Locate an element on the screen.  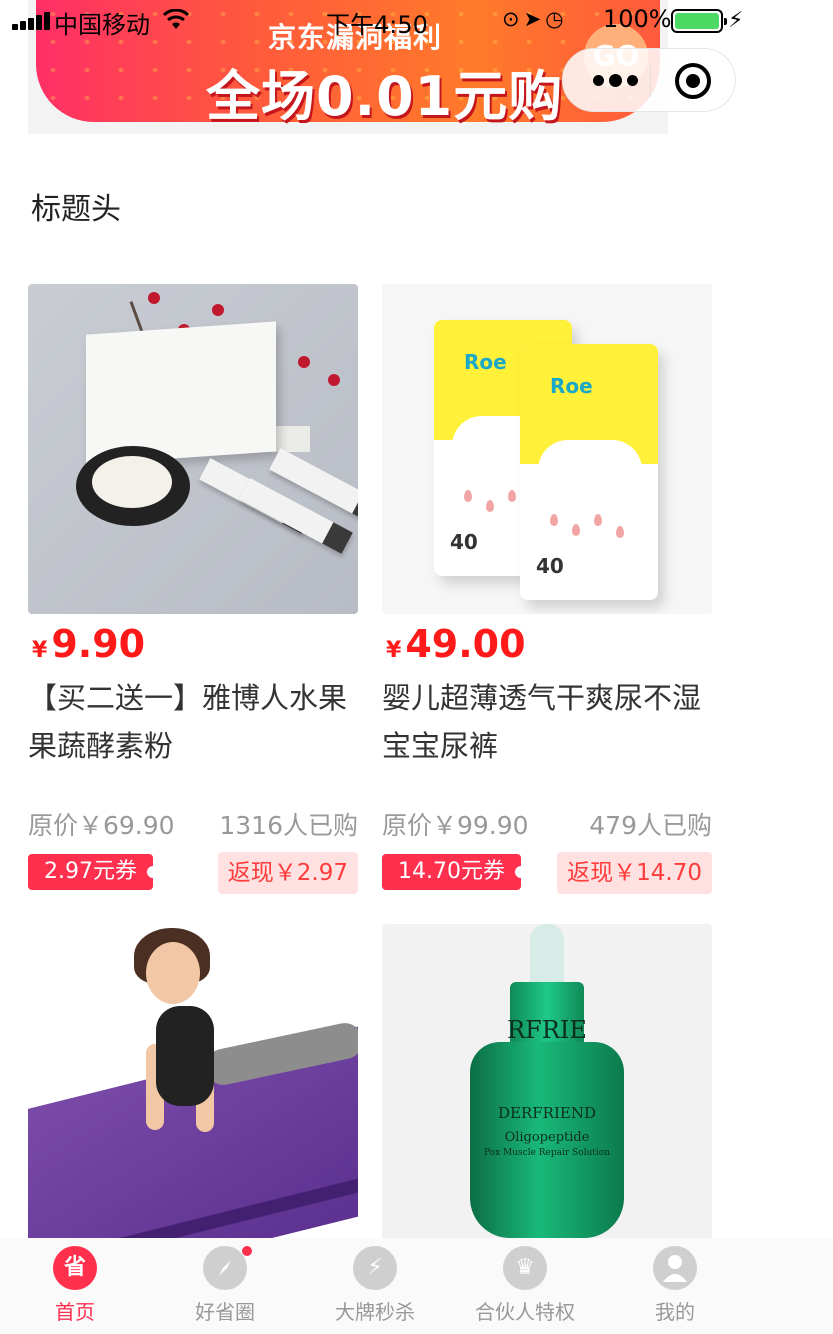
status-bar: 中国移动 下午4:50 ⊙➤◷ 100% ⚡ is located at coordinates (416, 20).